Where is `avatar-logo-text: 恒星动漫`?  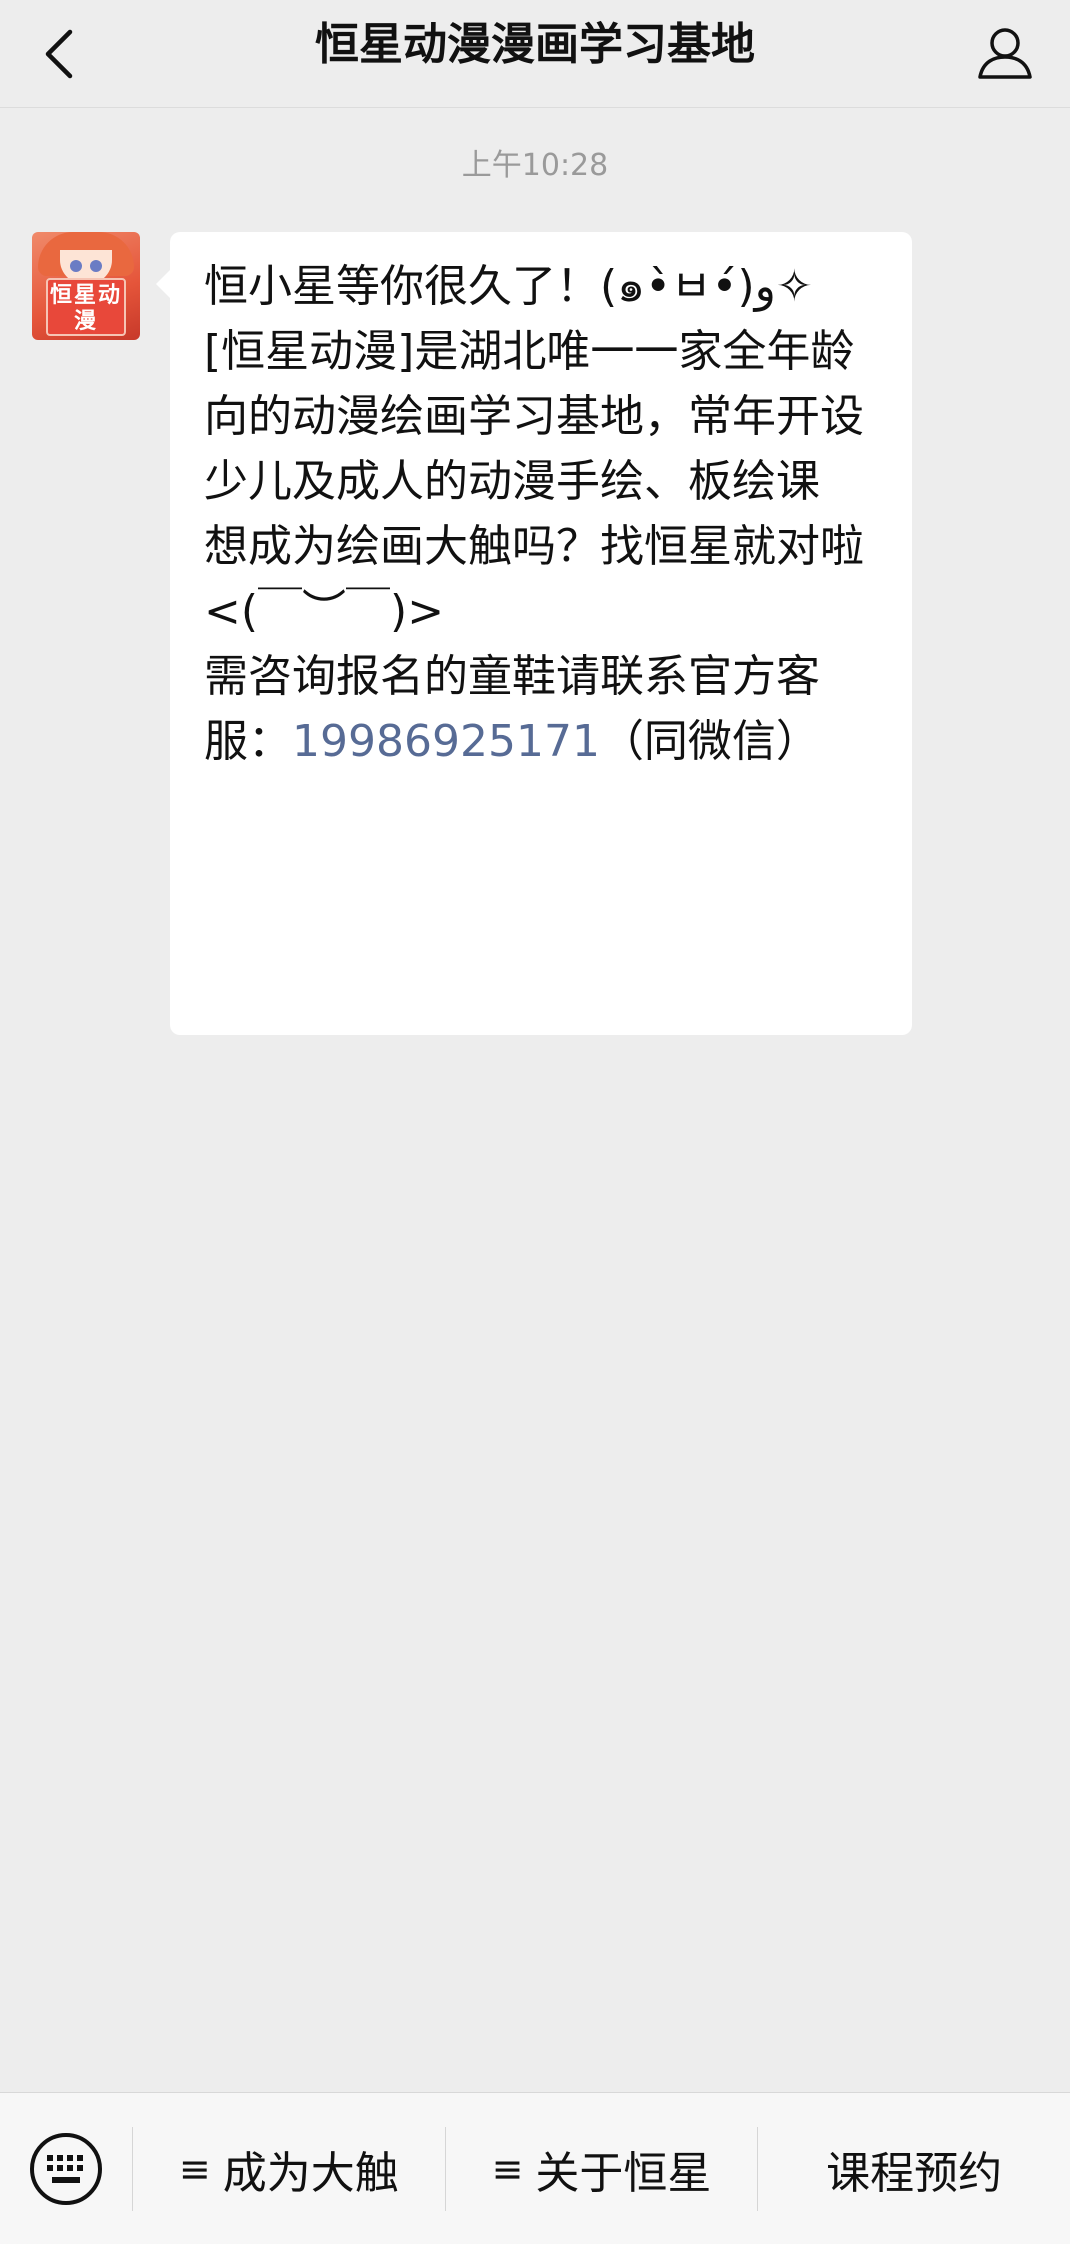
avatar-logo-text: 恒星动漫 is located at coordinates (86, 307).